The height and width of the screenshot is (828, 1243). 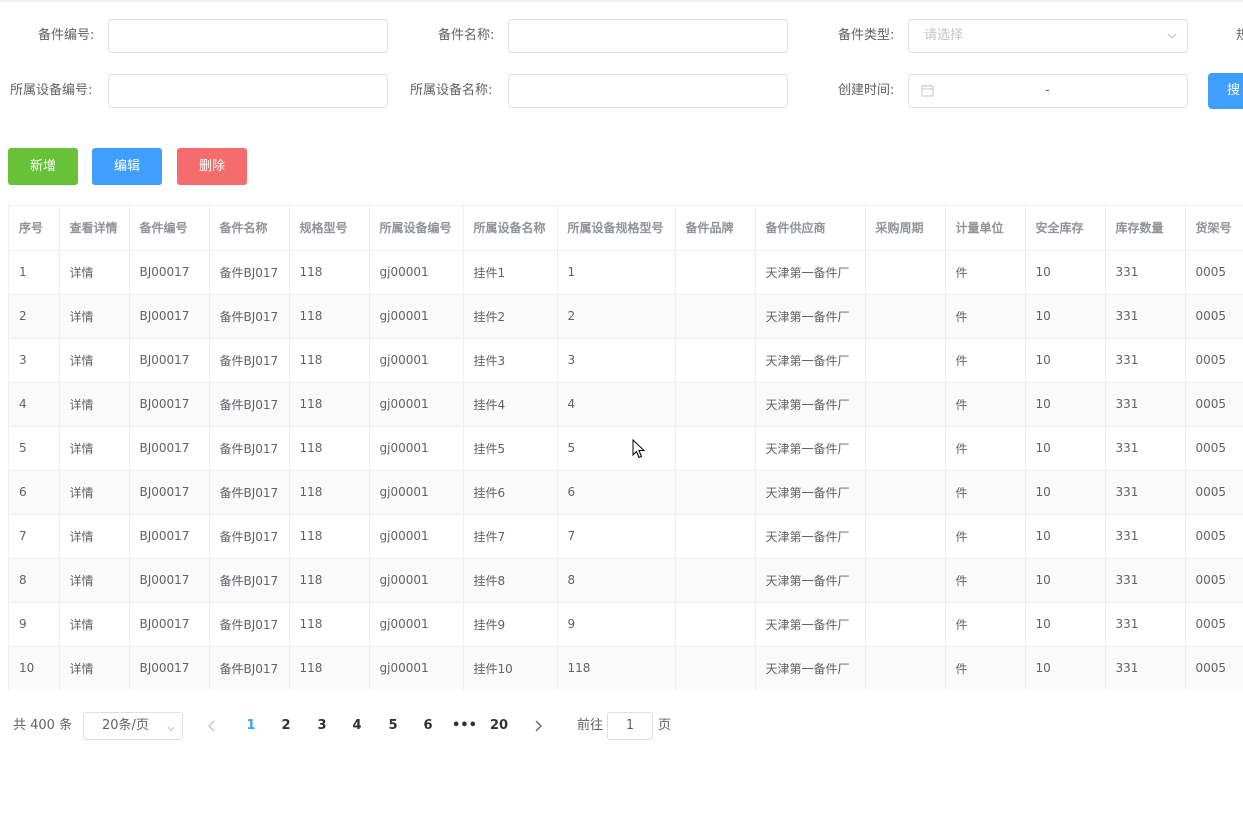 I want to click on device-code-input, so click(x=248, y=91).